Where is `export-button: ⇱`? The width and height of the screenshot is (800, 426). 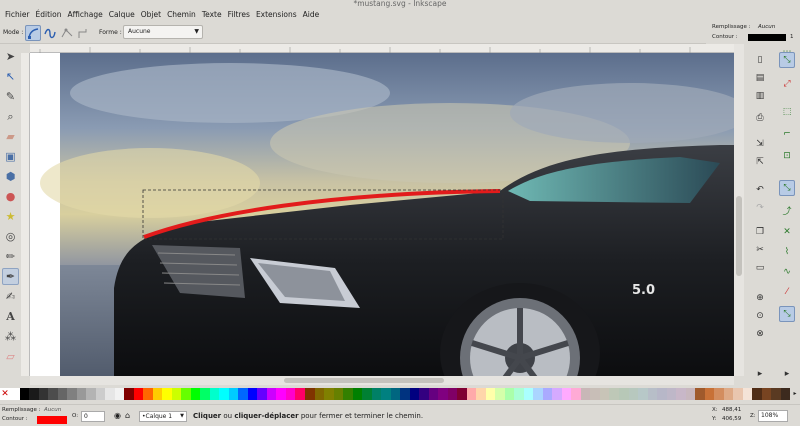
export-button: ⇱ is located at coordinates (760, 162).